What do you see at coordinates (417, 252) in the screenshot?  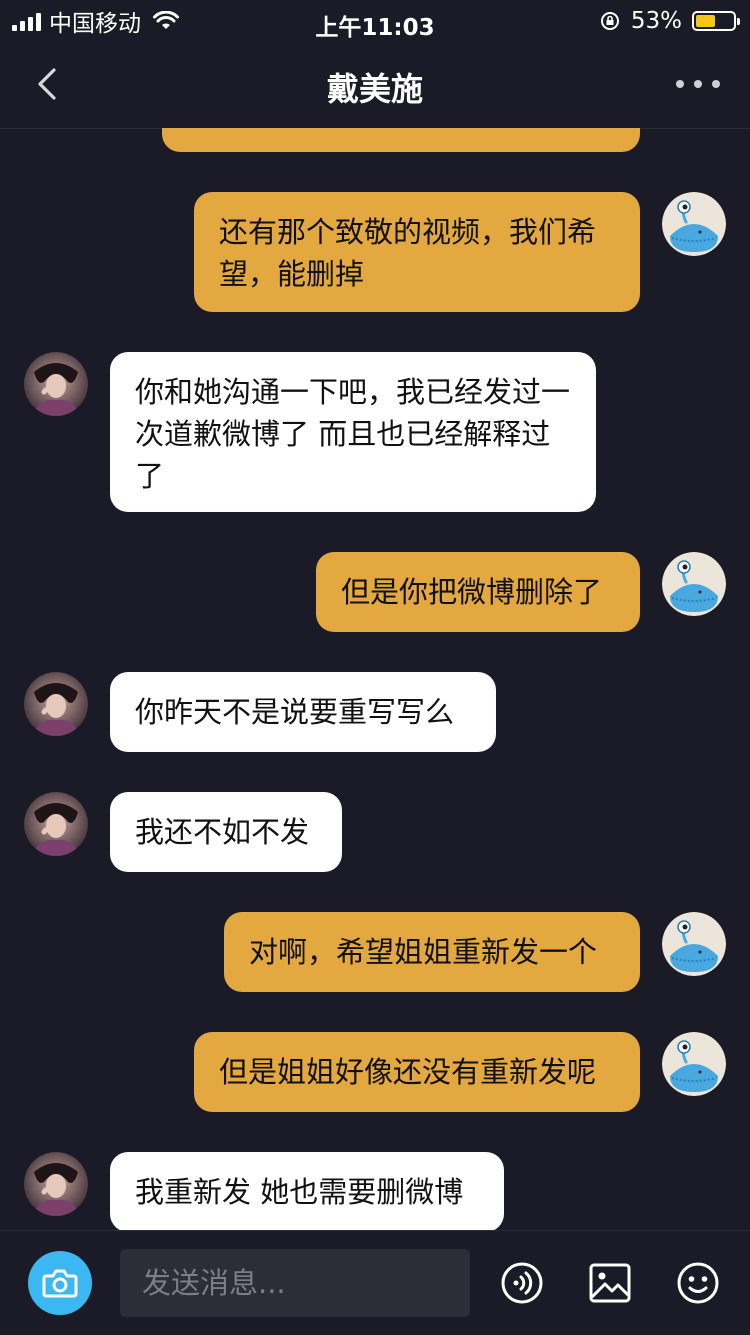 I see `my-message-bubble: 还有那个致敬的视频，我们希望，能删掉` at bounding box center [417, 252].